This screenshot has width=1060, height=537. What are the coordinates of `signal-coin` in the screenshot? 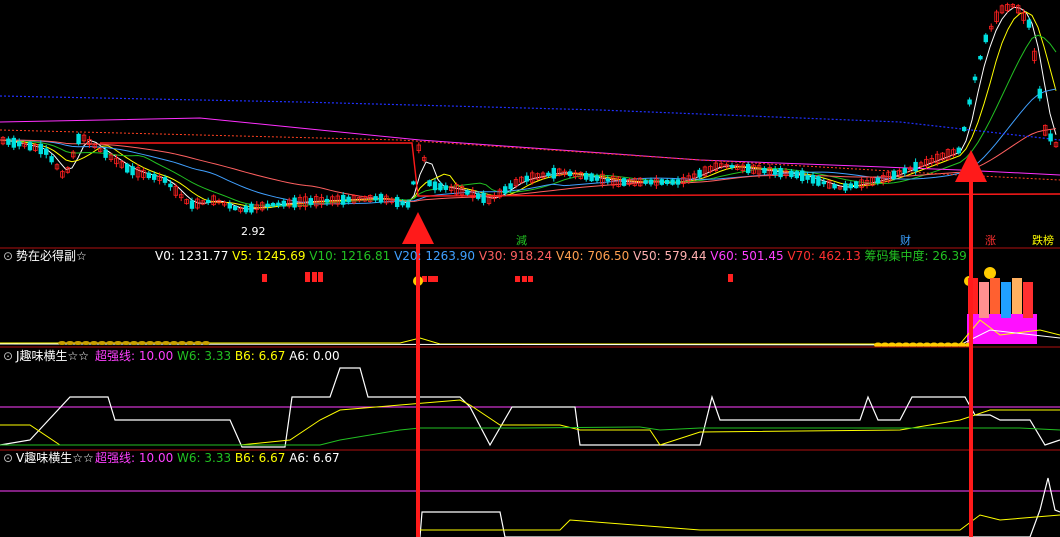 It's located at (990, 273).